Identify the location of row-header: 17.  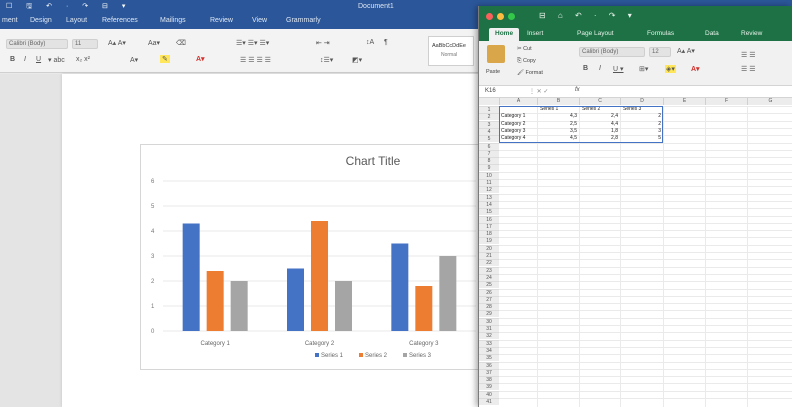
(489, 226).